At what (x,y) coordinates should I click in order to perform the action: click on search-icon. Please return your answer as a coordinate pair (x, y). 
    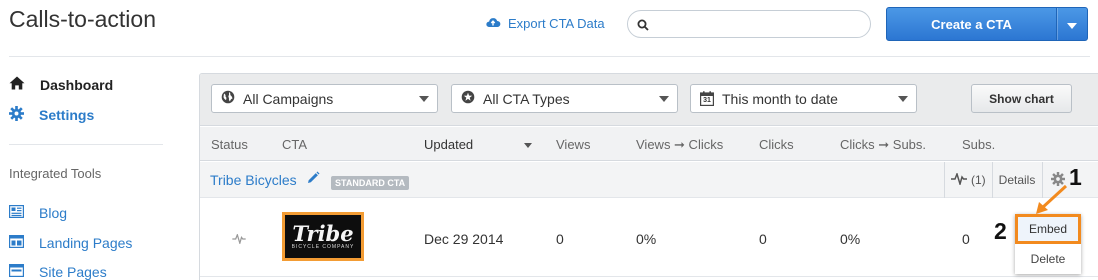
    Looking at the image, I should click on (643, 24).